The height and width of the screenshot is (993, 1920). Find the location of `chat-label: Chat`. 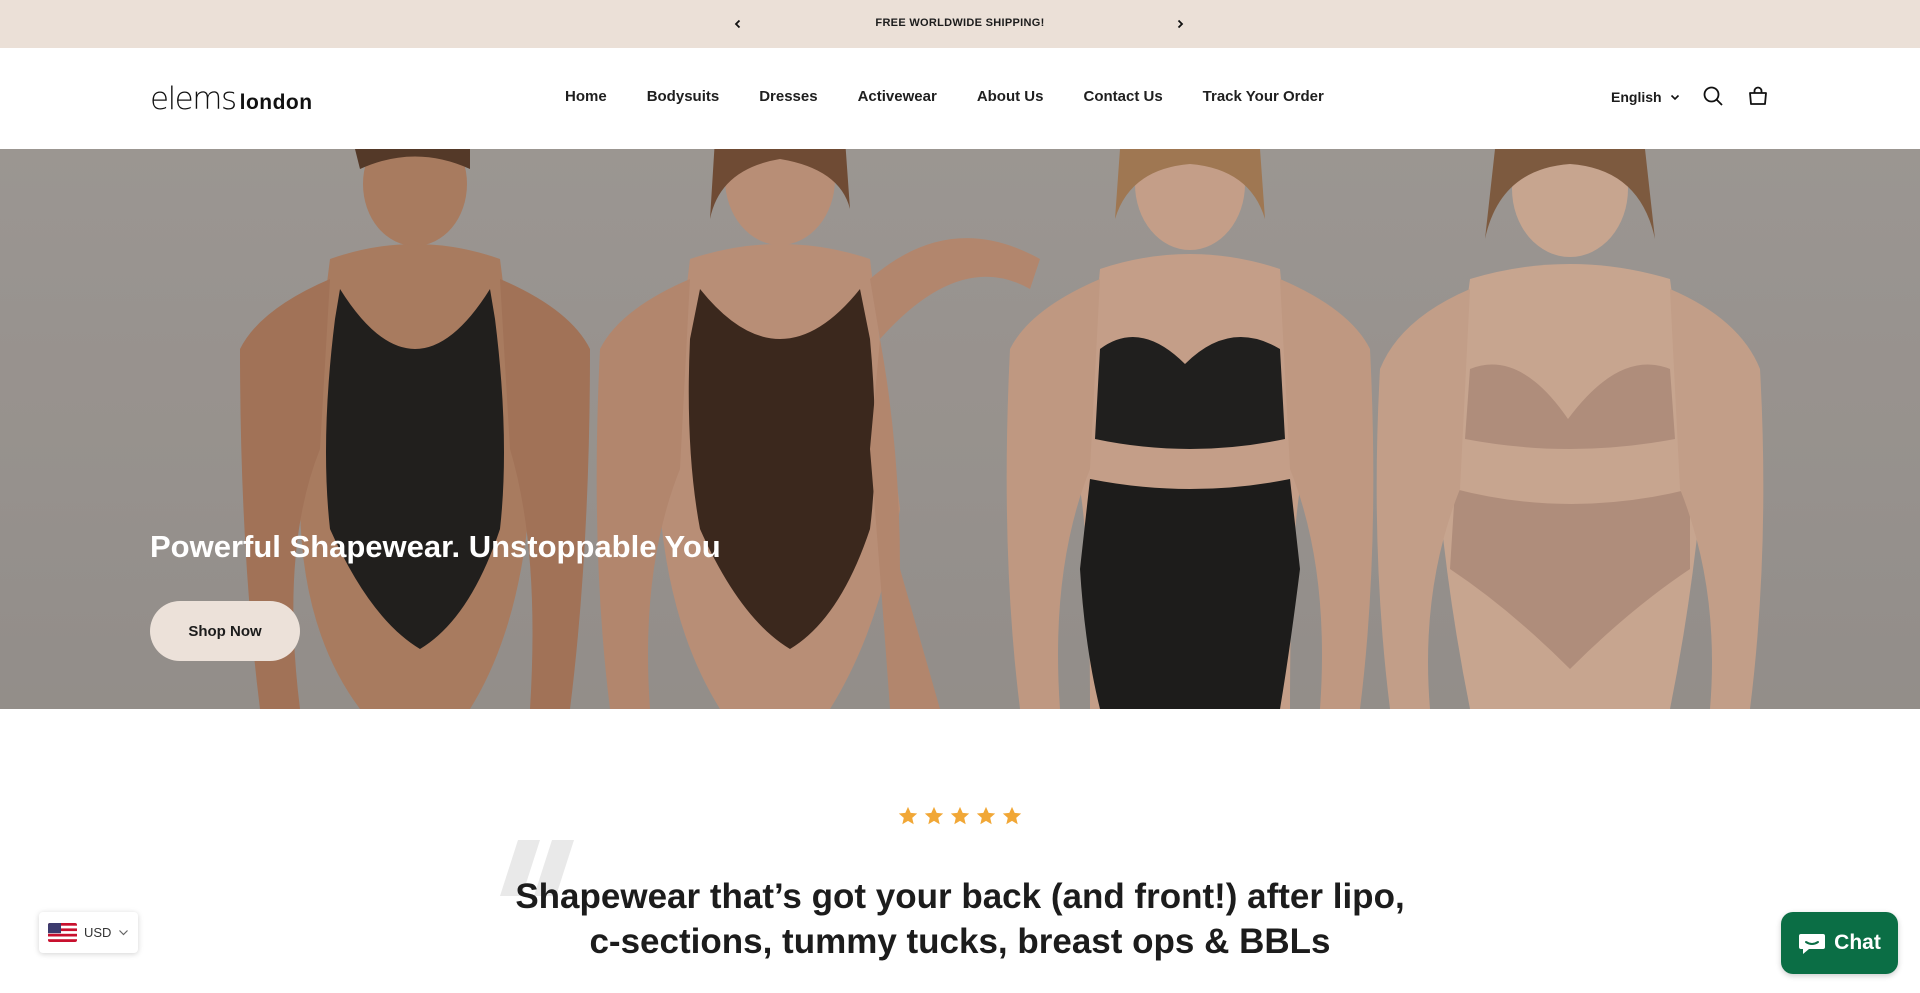

chat-label: Chat is located at coordinates (1857, 942).